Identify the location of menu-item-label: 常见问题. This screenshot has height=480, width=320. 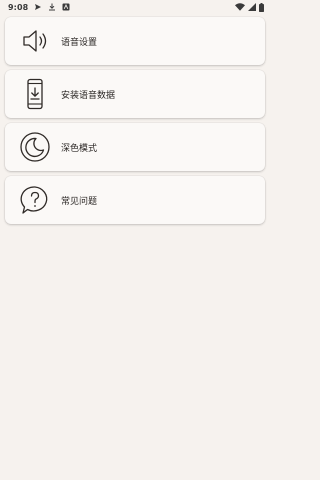
(79, 201).